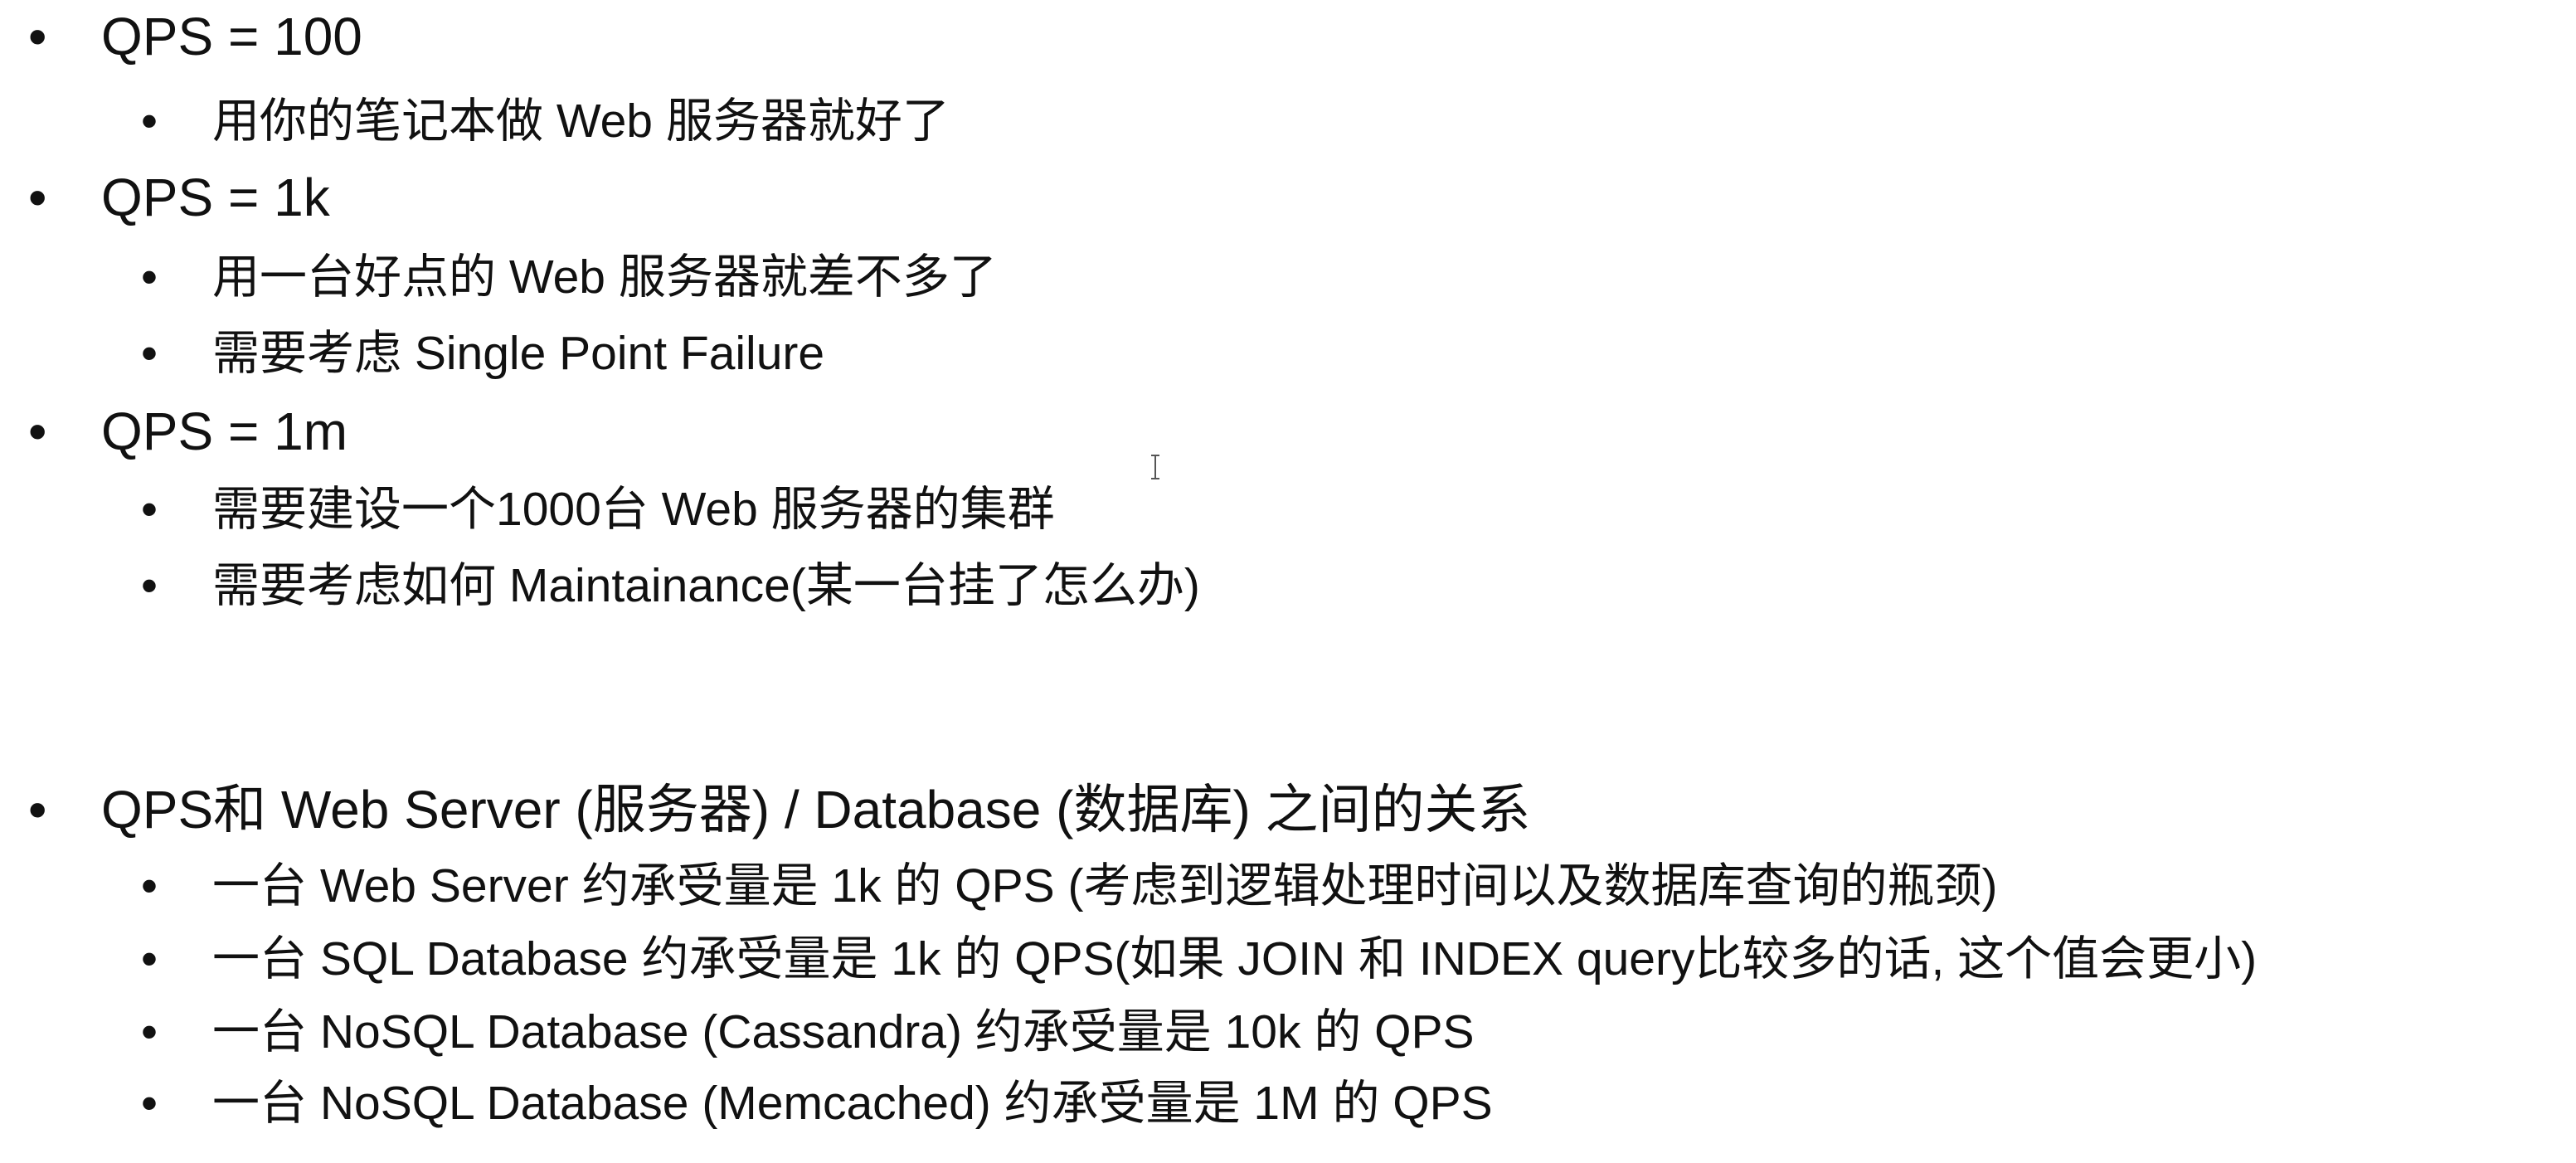 Image resolution: width=2576 pixels, height=1163 pixels. Describe the element at coordinates (1155, 467) in the screenshot. I see `text-cursor-icon` at that location.